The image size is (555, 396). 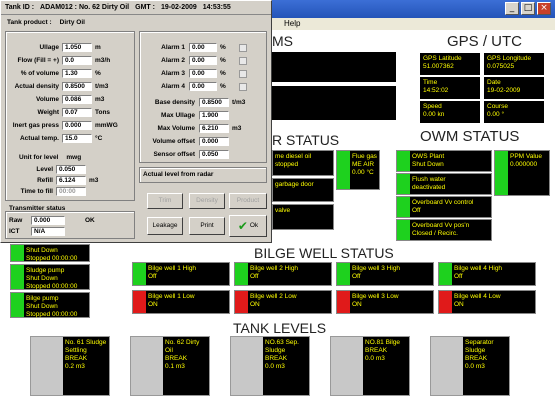 I want to click on leakage-button: Leakage, so click(x=165, y=226).